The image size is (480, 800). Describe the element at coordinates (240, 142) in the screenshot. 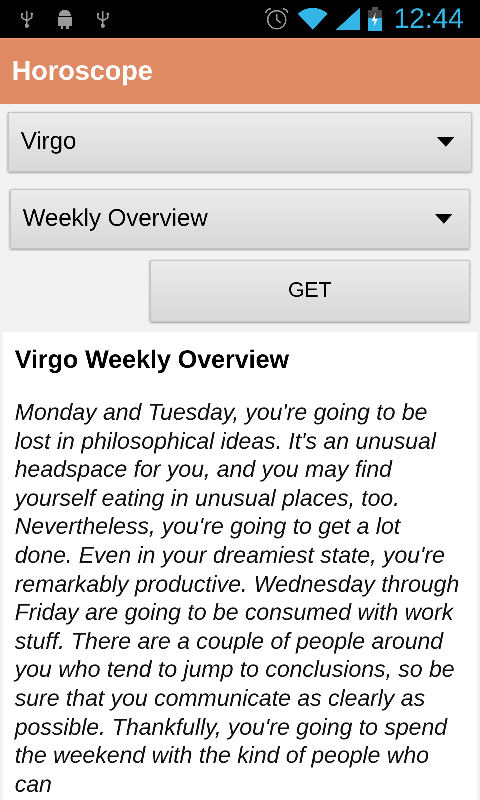

I see `sign-dropdown: Virgo` at that location.